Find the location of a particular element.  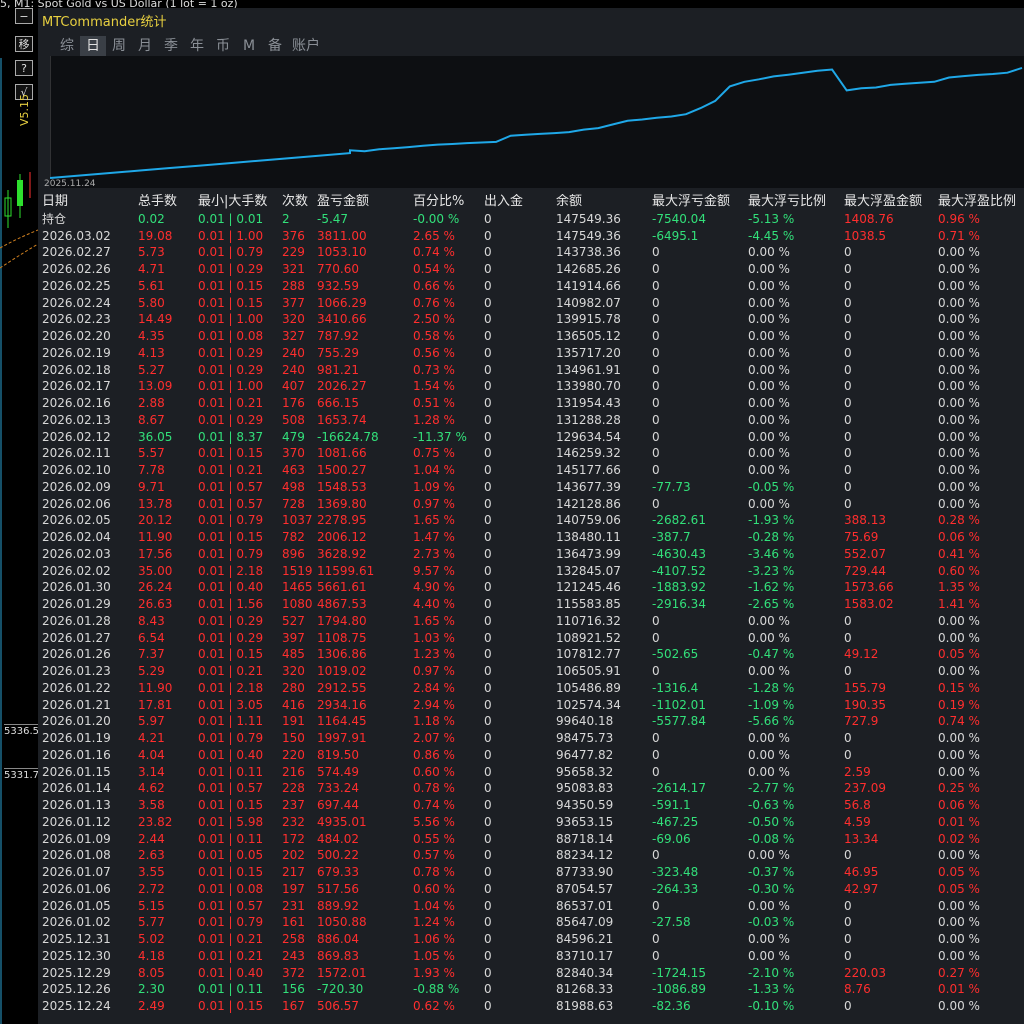

cell-count: 229 is located at coordinates (293, 252).